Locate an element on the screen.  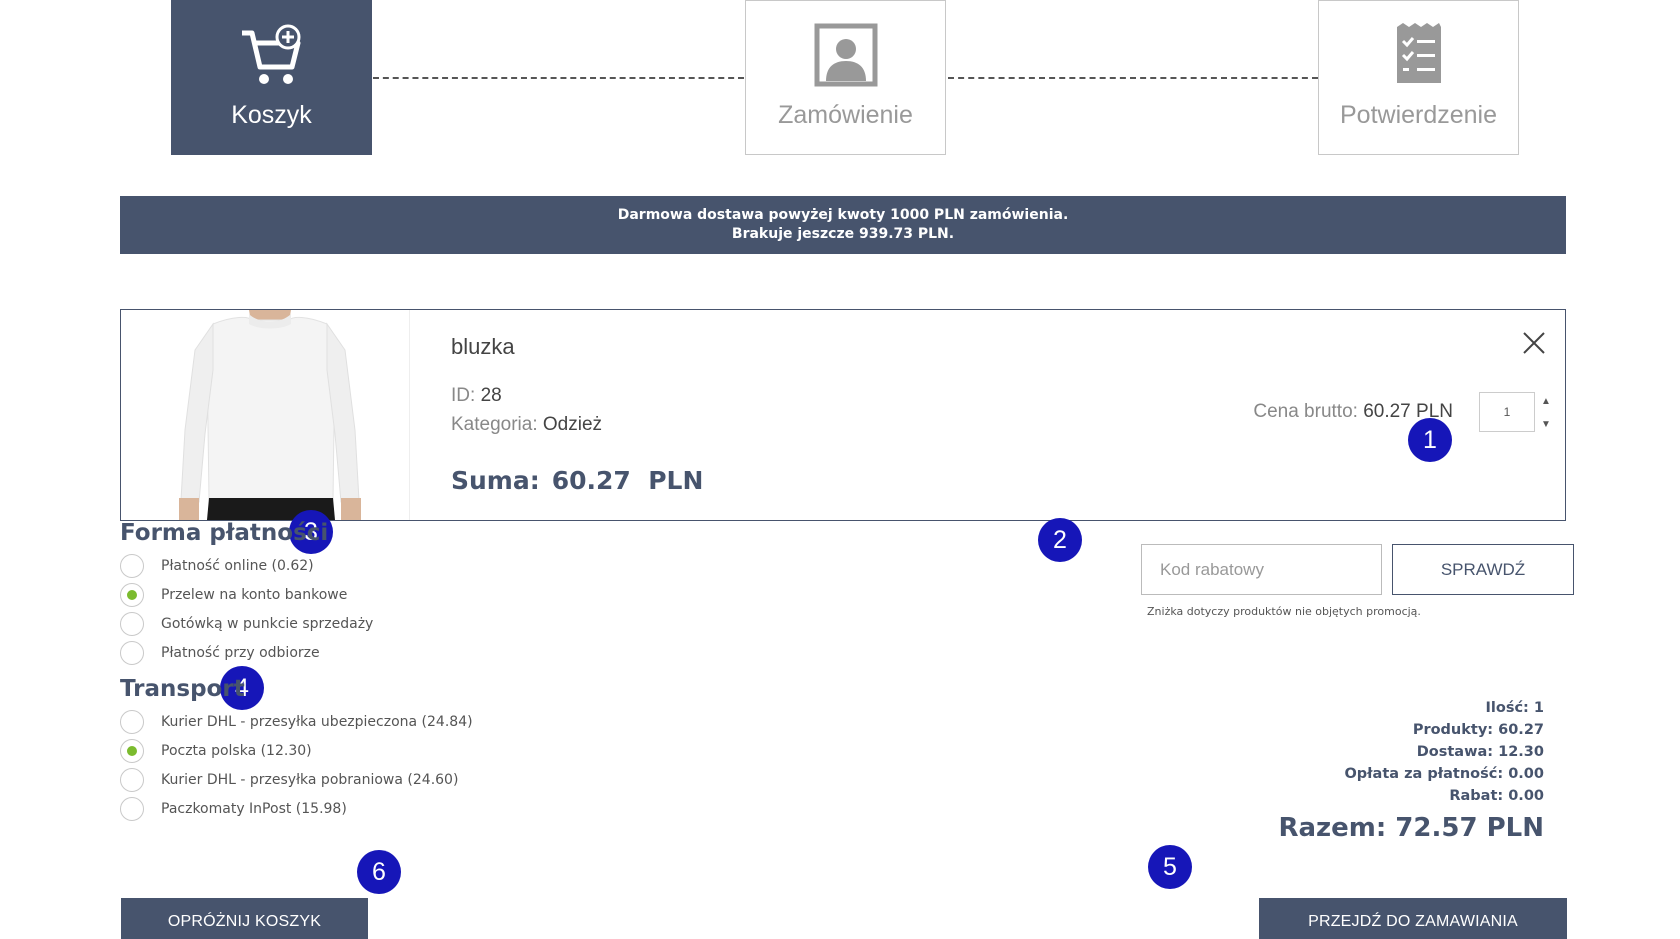
step-cart: Koszyk is located at coordinates (271, 77).